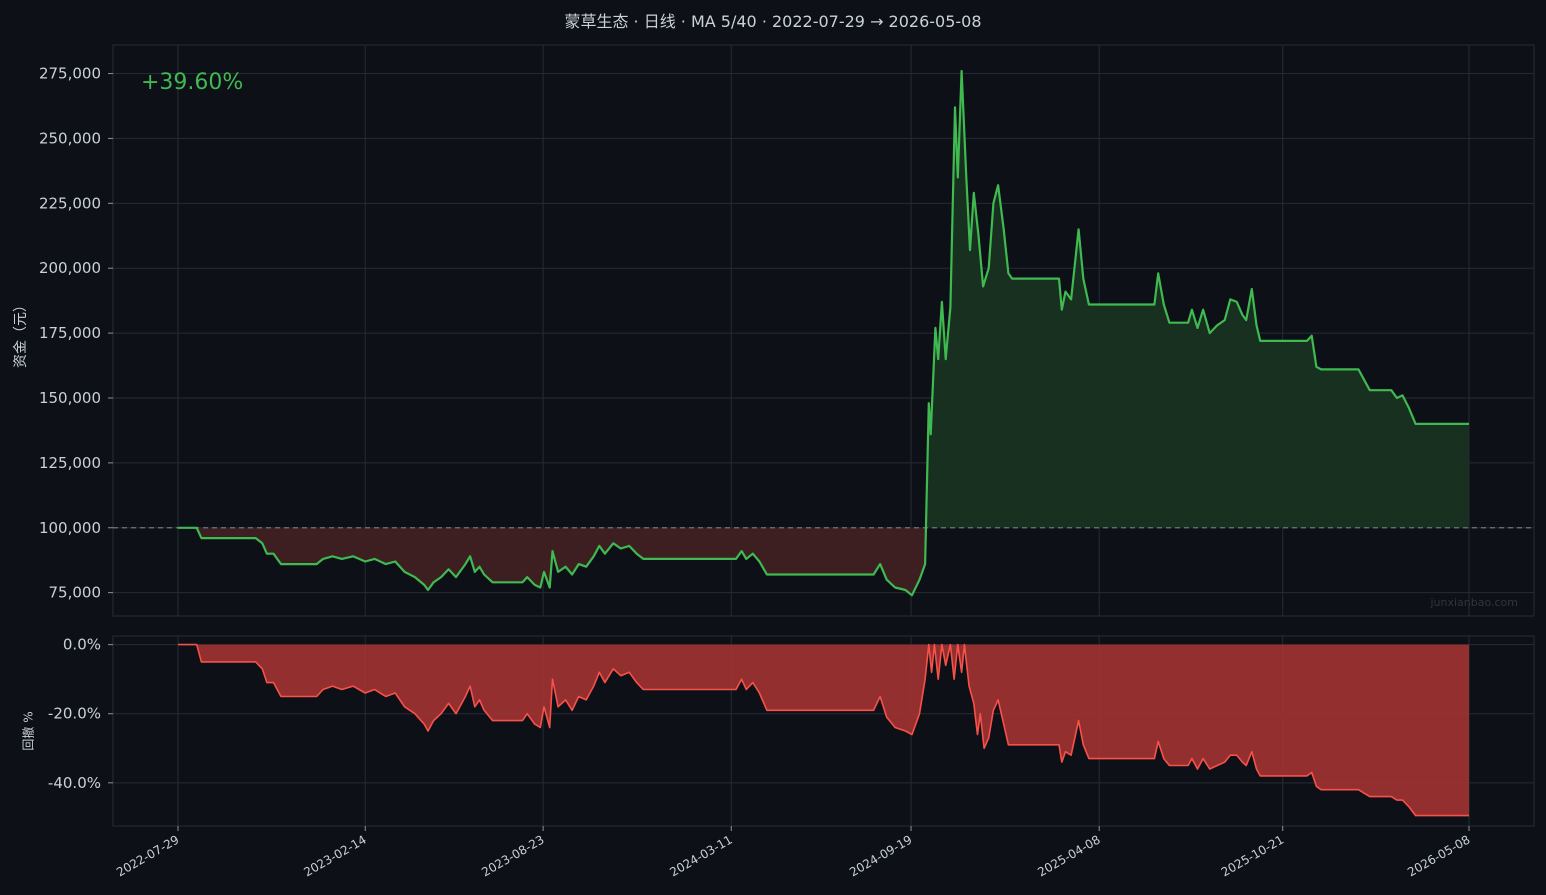  I want to click on y-tick-label: 175,000, so click(70, 333).